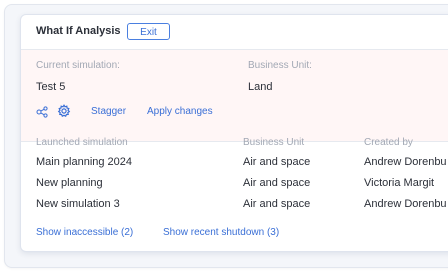  What do you see at coordinates (399, 183) in the screenshot?
I see `created-by-cell: Victoria Margit` at bounding box center [399, 183].